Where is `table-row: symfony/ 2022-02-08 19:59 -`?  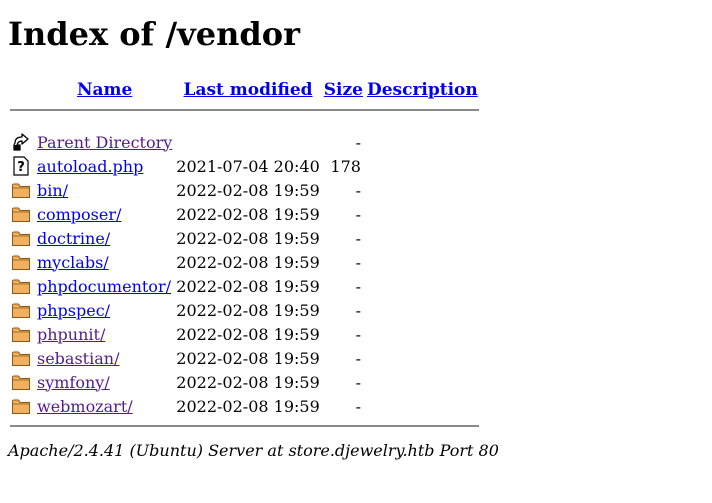 table-row: symfony/ 2022-02-08 19:59 - is located at coordinates (244, 382).